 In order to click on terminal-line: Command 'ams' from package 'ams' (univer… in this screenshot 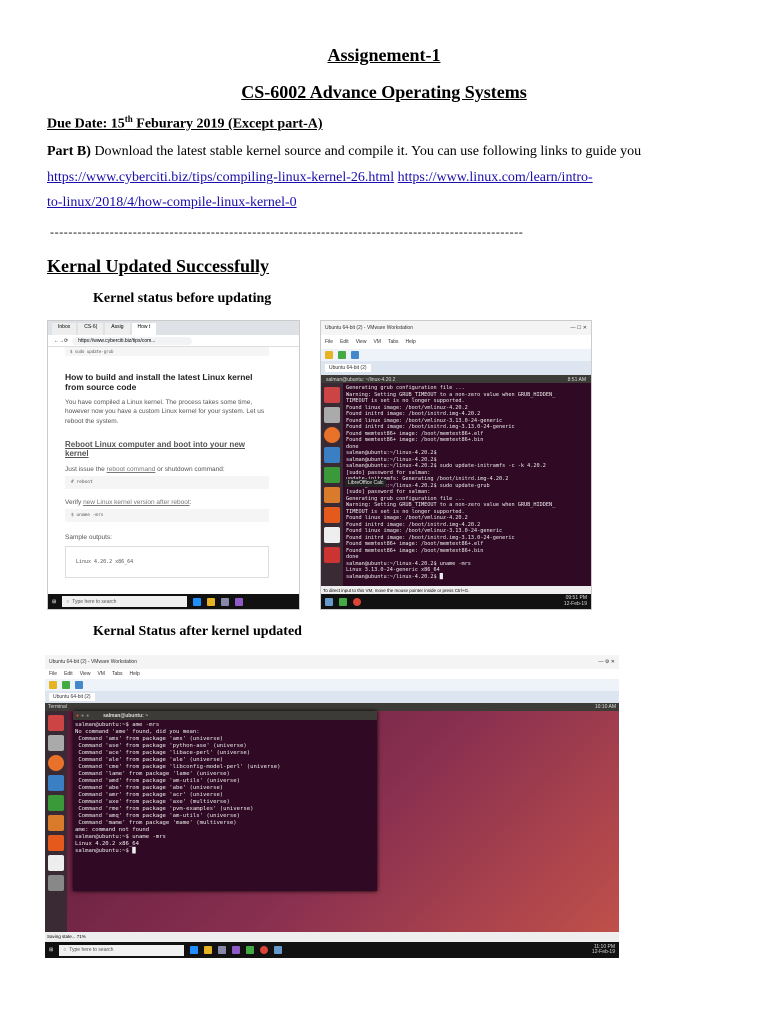, I will do `click(149, 738)`.